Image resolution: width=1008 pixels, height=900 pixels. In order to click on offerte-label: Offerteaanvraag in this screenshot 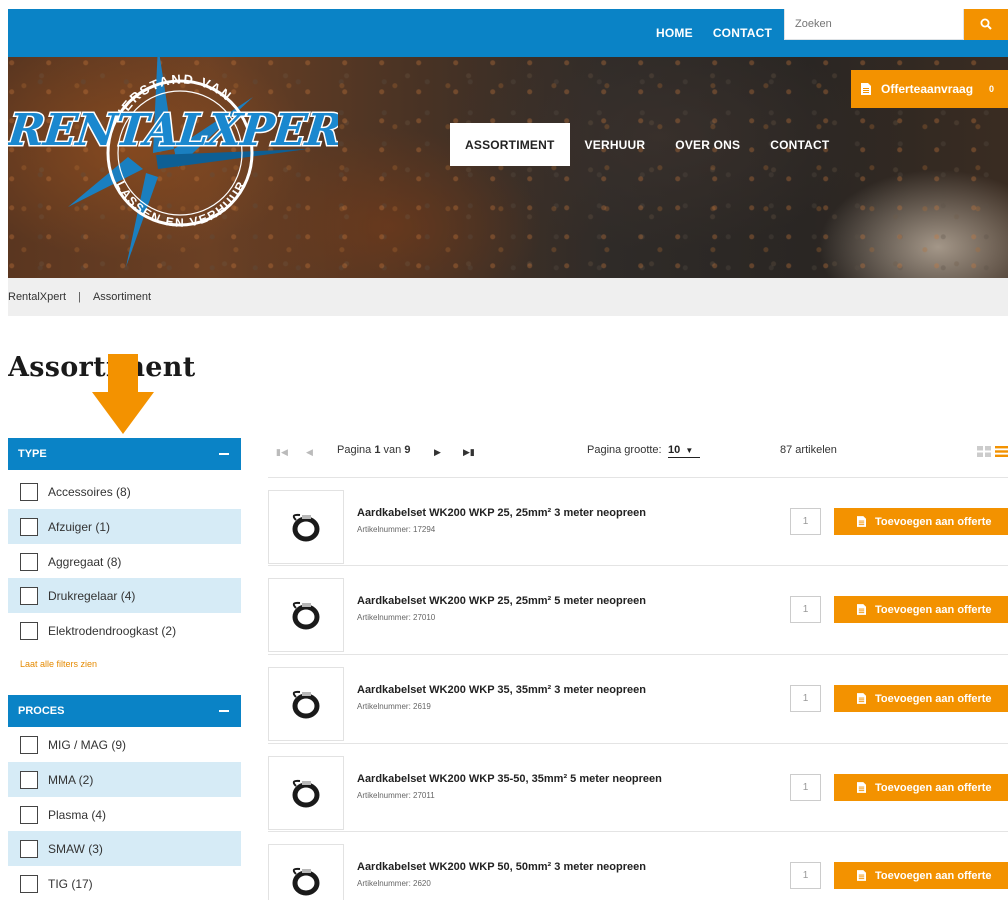, I will do `click(927, 89)`.